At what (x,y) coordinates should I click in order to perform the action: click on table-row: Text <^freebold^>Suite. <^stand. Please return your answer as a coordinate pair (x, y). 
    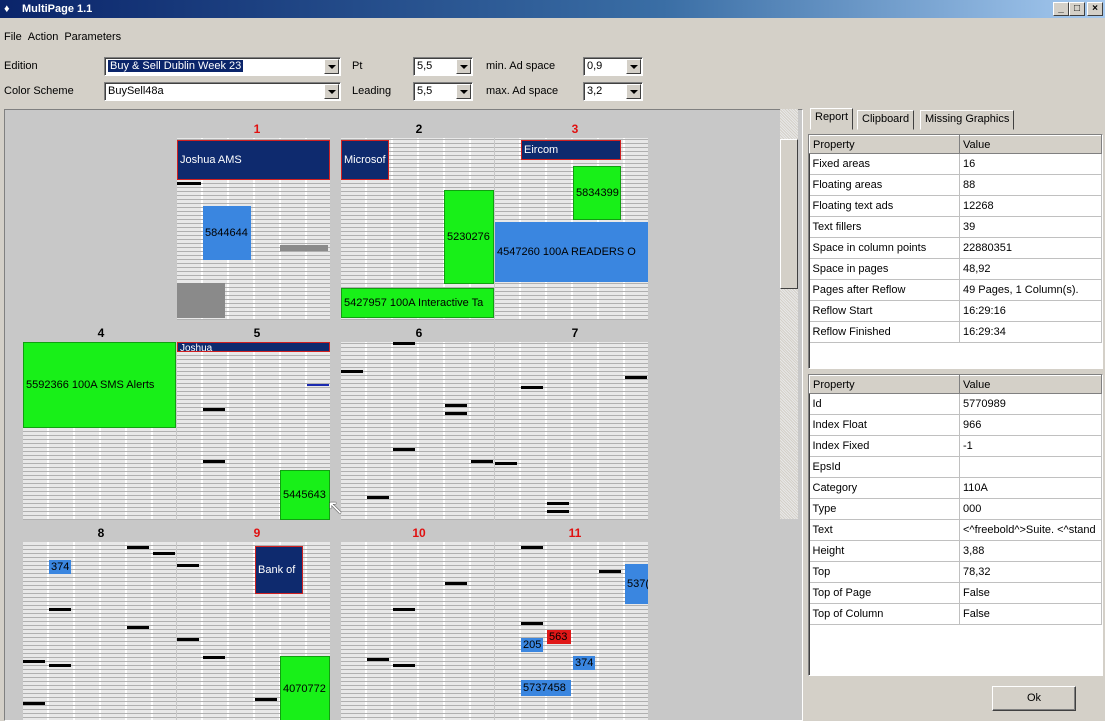
    Looking at the image, I should click on (955, 530).